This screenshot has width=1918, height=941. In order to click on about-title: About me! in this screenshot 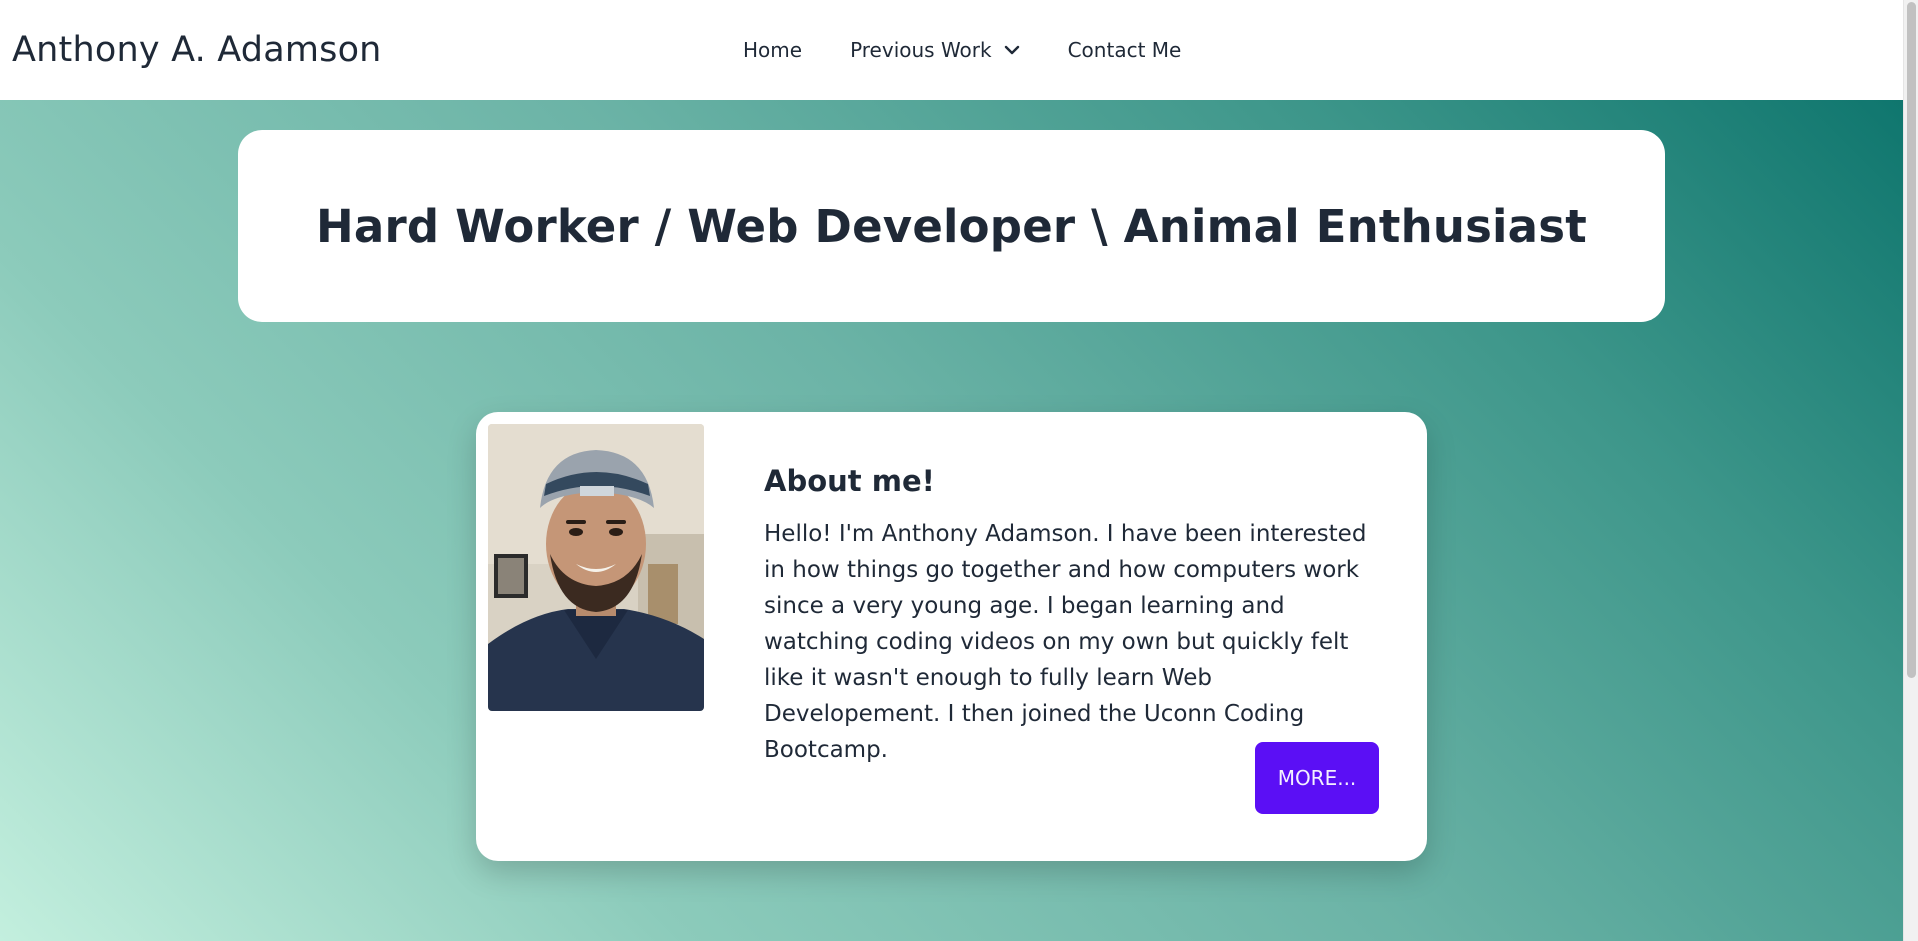, I will do `click(849, 481)`.